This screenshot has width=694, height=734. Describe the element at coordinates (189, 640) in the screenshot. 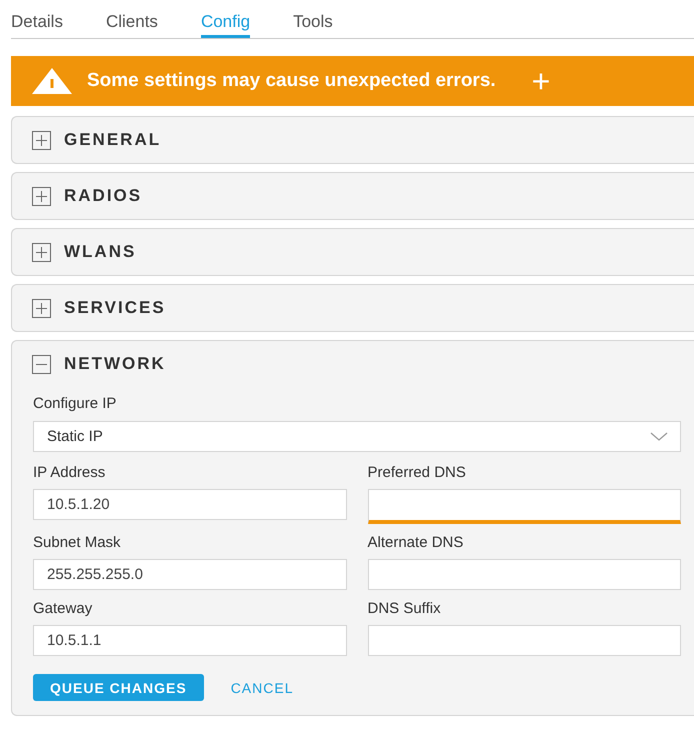

I see `input-field: 10.5.1.1` at that location.